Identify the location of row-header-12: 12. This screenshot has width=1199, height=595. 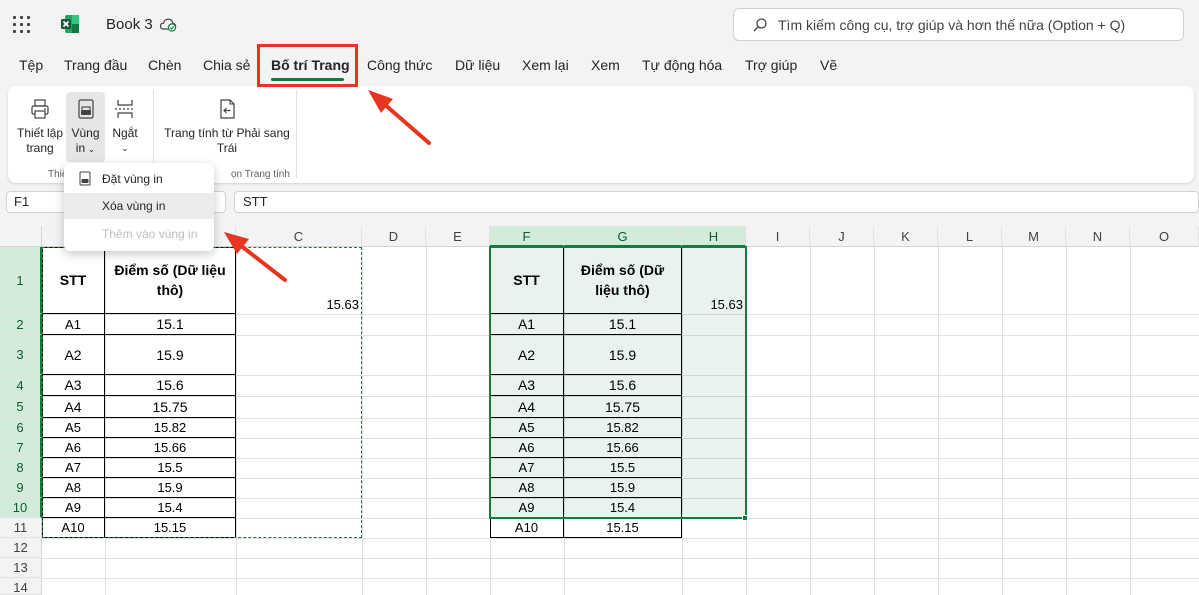
(21, 548).